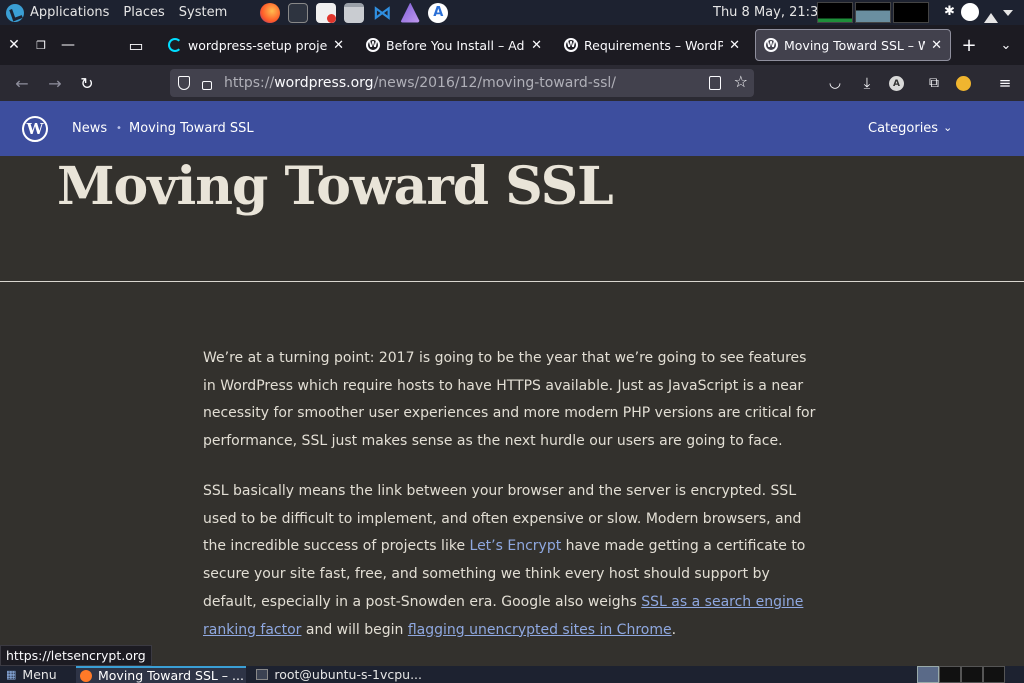 This screenshot has width=1024, height=683. I want to click on tab-title: wordpress-setup project, so click(258, 45).